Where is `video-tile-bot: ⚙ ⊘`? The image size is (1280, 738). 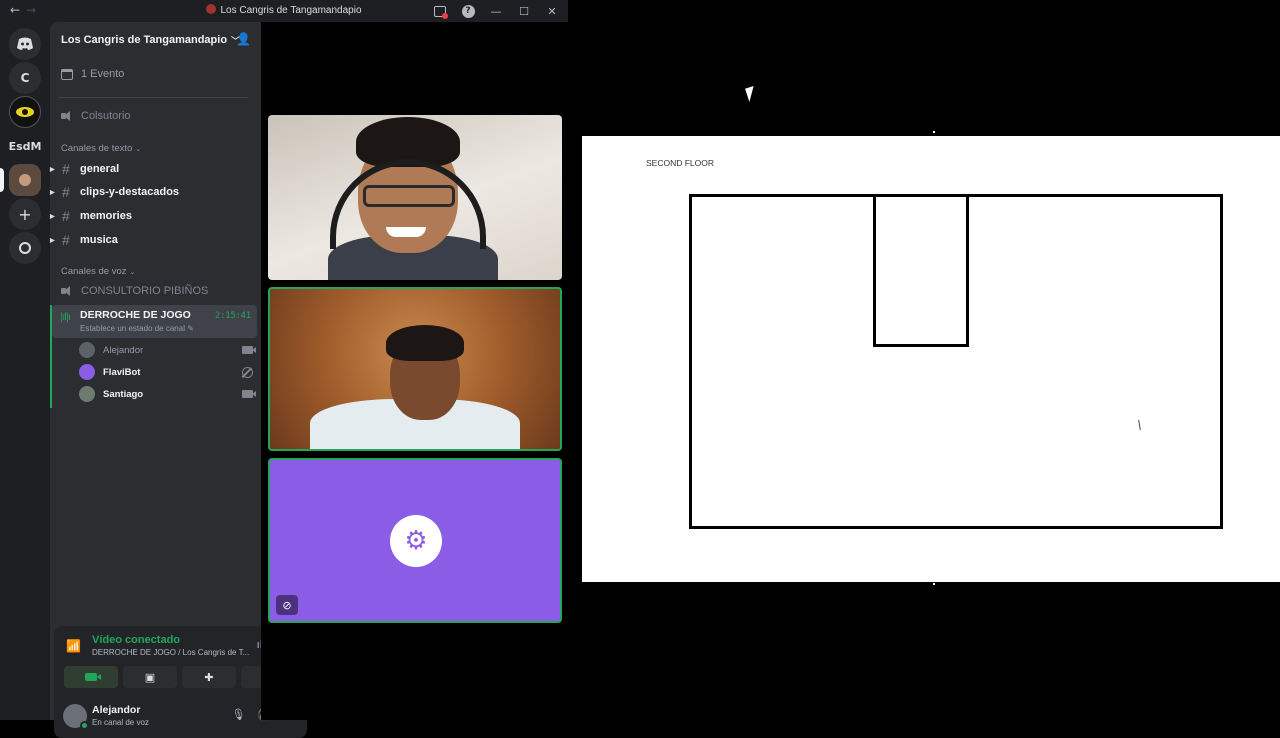
video-tile-bot: ⚙ ⊘ is located at coordinates (415, 540).